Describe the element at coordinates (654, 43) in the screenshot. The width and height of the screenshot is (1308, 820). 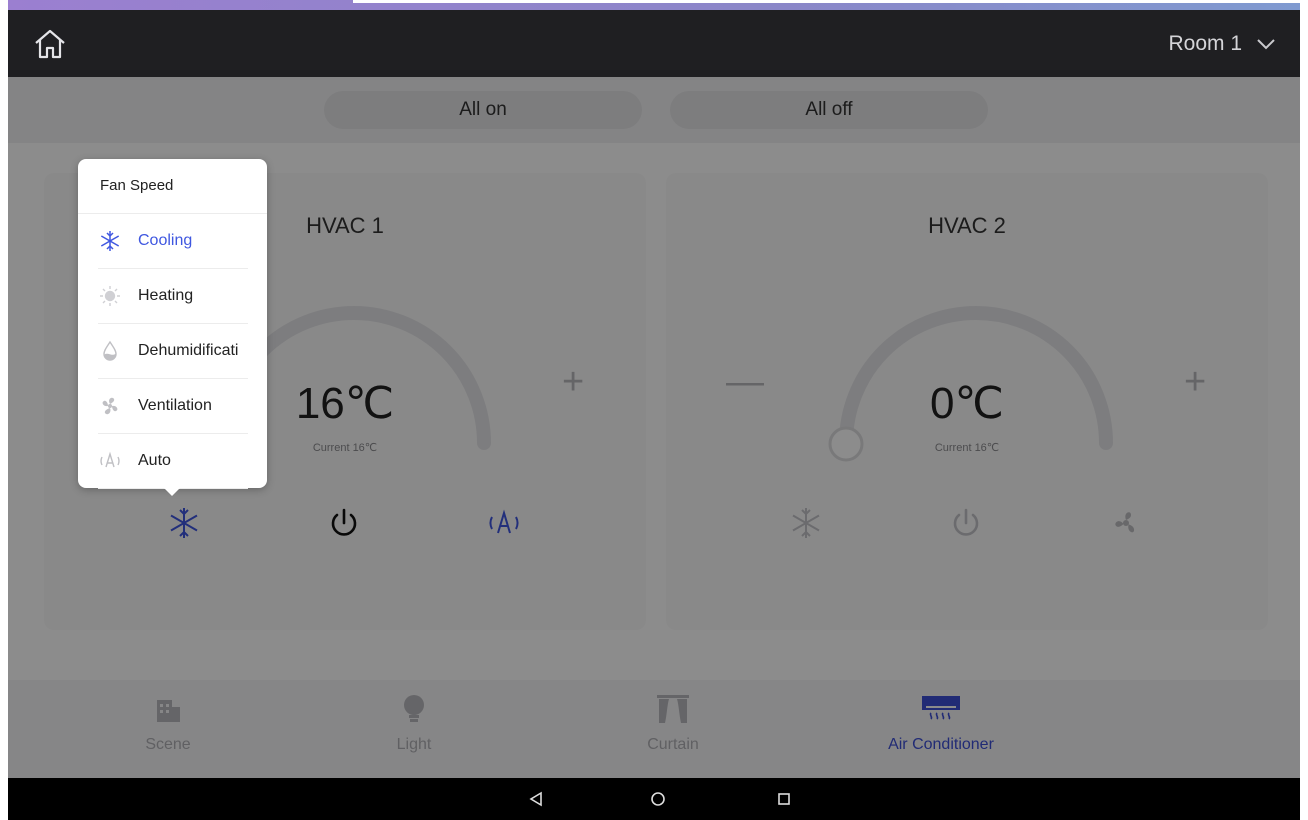
I see `top-bar: Room 1` at that location.